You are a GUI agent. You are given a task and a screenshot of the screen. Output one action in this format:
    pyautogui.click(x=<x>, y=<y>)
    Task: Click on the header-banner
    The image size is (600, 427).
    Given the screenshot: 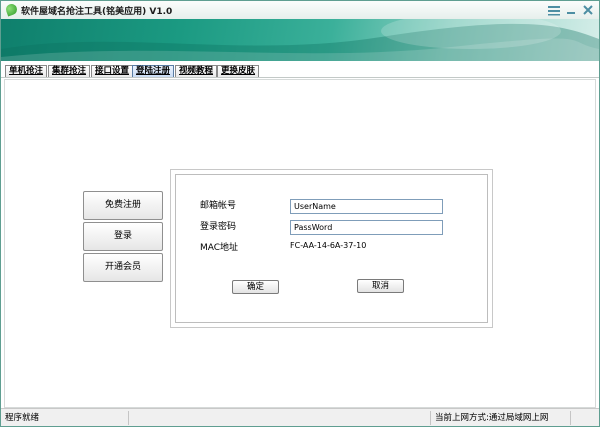 What is the action you would take?
    pyautogui.click(x=300, y=40)
    